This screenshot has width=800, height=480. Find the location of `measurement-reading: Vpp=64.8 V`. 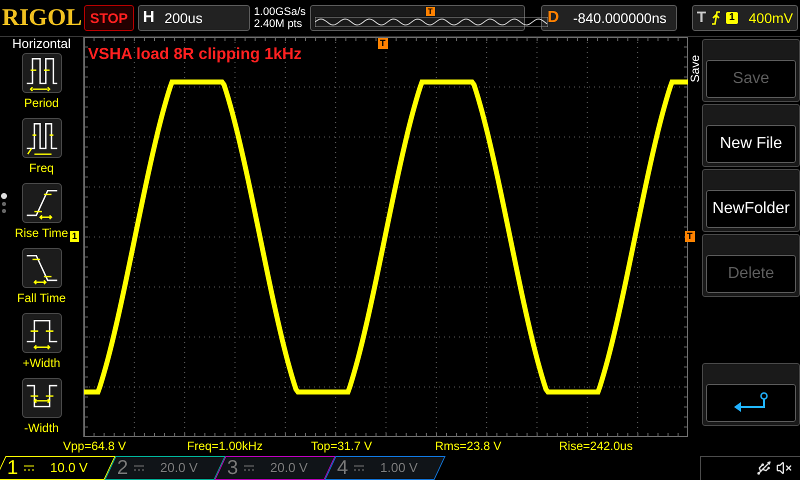

measurement-reading: Vpp=64.8 V is located at coordinates (95, 446).